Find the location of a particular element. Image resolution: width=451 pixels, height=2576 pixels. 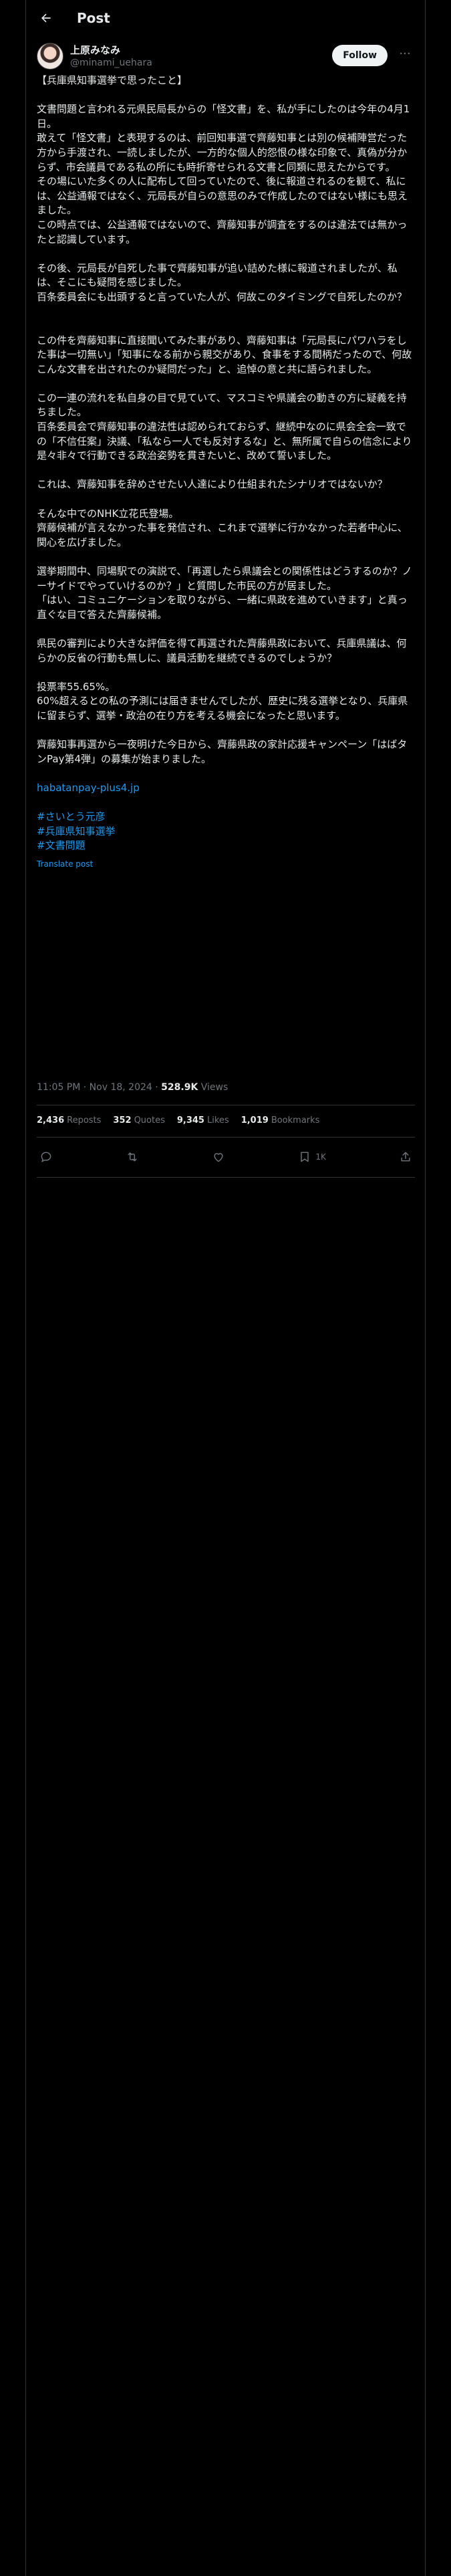

like-button is located at coordinates (218, 1157).